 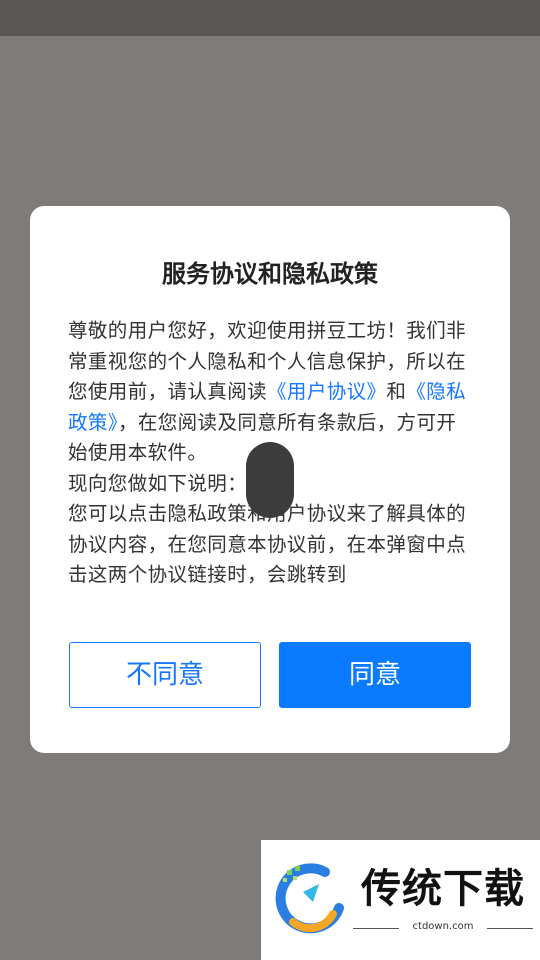 I want to click on disagree-button: 不同意, so click(x=165, y=675).